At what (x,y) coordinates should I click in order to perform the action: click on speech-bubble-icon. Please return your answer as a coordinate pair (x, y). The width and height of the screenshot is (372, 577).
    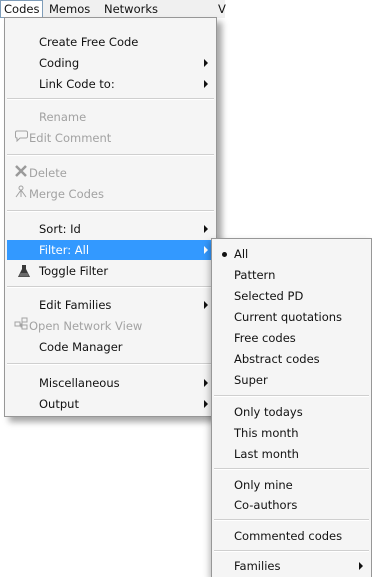
    Looking at the image, I should click on (21, 138).